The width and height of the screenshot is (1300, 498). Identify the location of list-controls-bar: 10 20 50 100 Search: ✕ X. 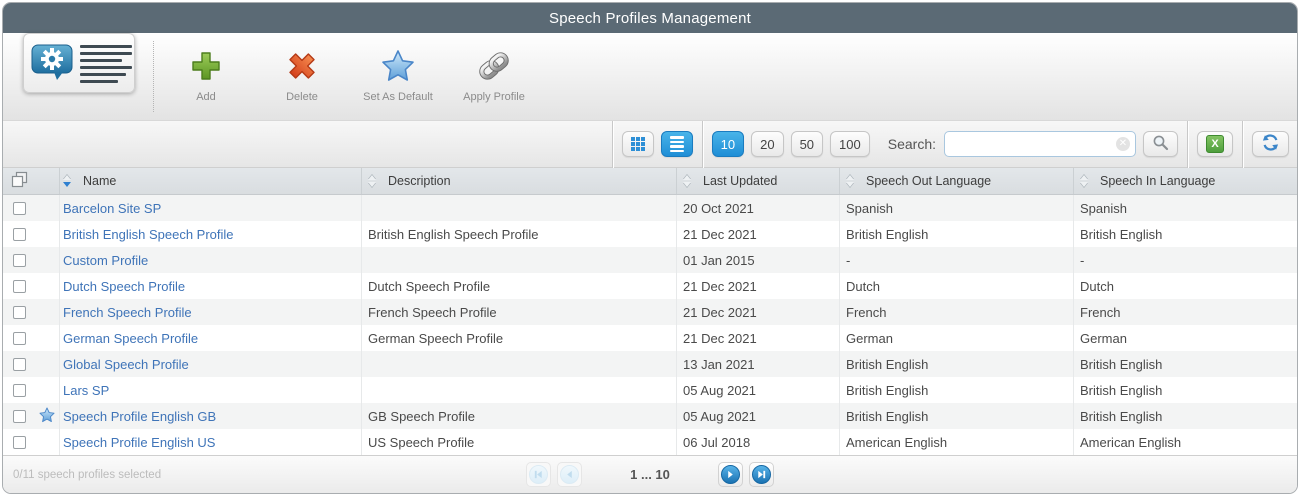
(650, 144).